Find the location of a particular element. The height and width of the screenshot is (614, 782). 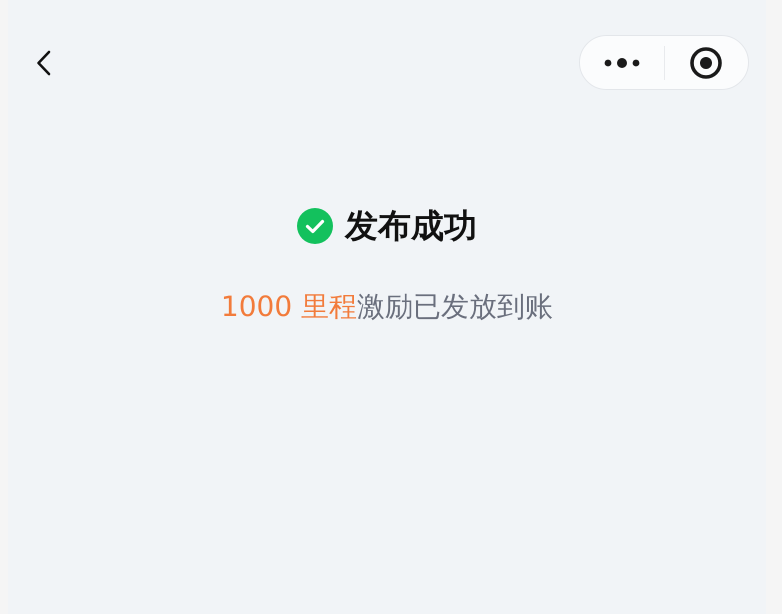

reward-message: 1000 里程激励已发放到账 is located at coordinates (387, 307).